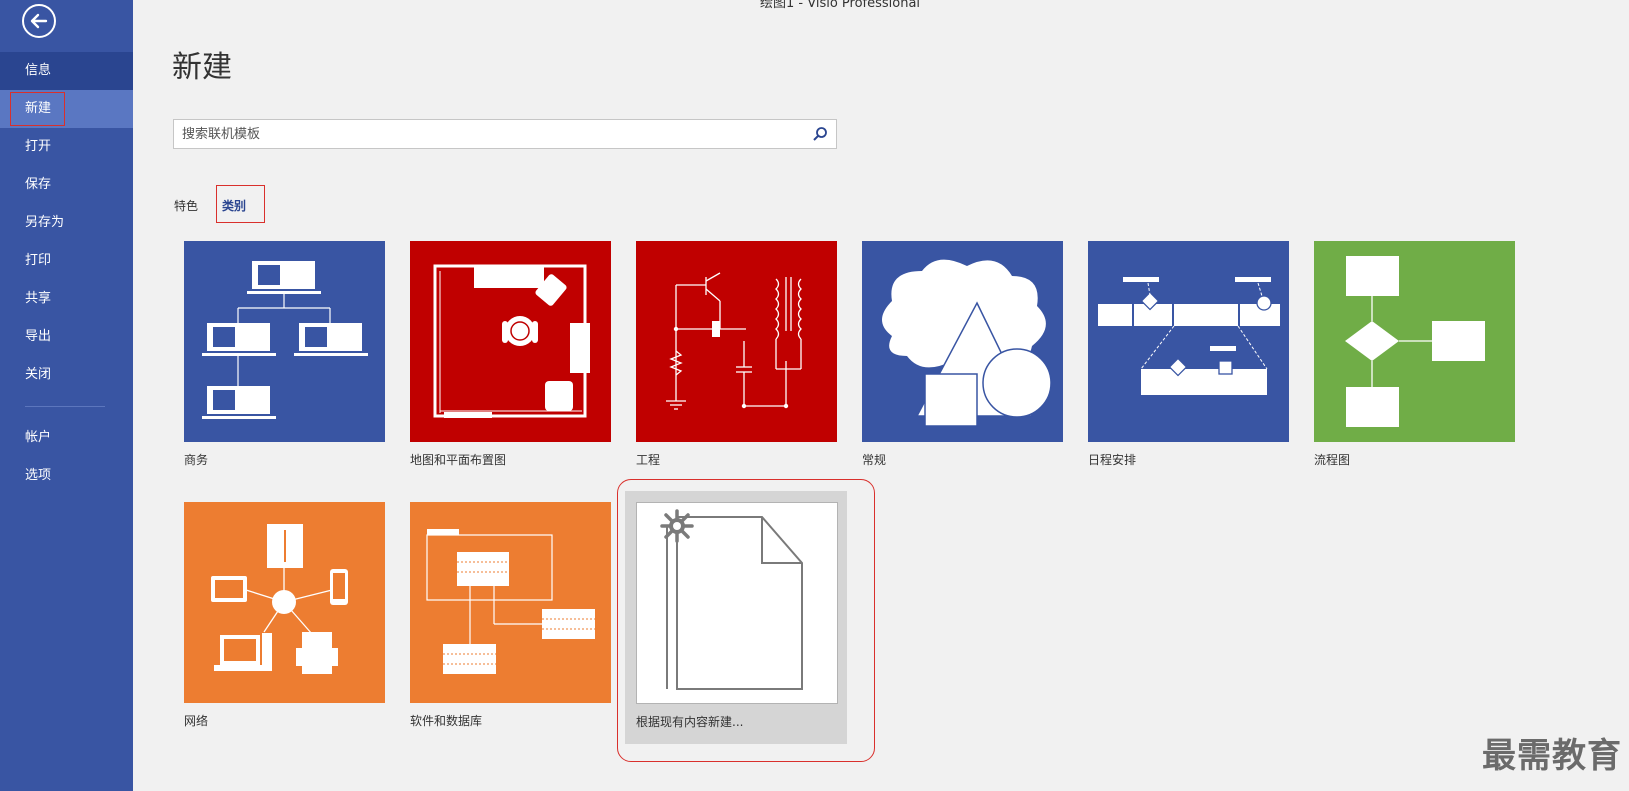  What do you see at coordinates (196, 721) in the screenshot?
I see `template-label: 网络` at bounding box center [196, 721].